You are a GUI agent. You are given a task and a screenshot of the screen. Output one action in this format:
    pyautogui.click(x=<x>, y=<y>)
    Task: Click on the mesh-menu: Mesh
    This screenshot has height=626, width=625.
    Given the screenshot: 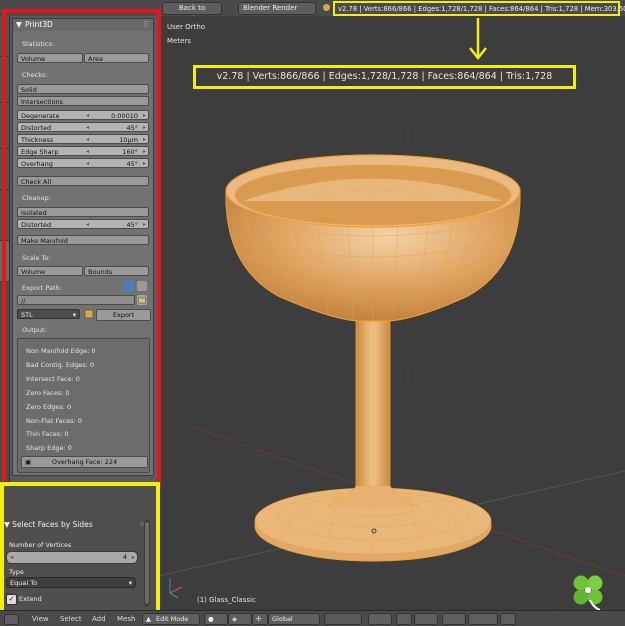 What is the action you would take?
    pyautogui.click(x=126, y=619)
    